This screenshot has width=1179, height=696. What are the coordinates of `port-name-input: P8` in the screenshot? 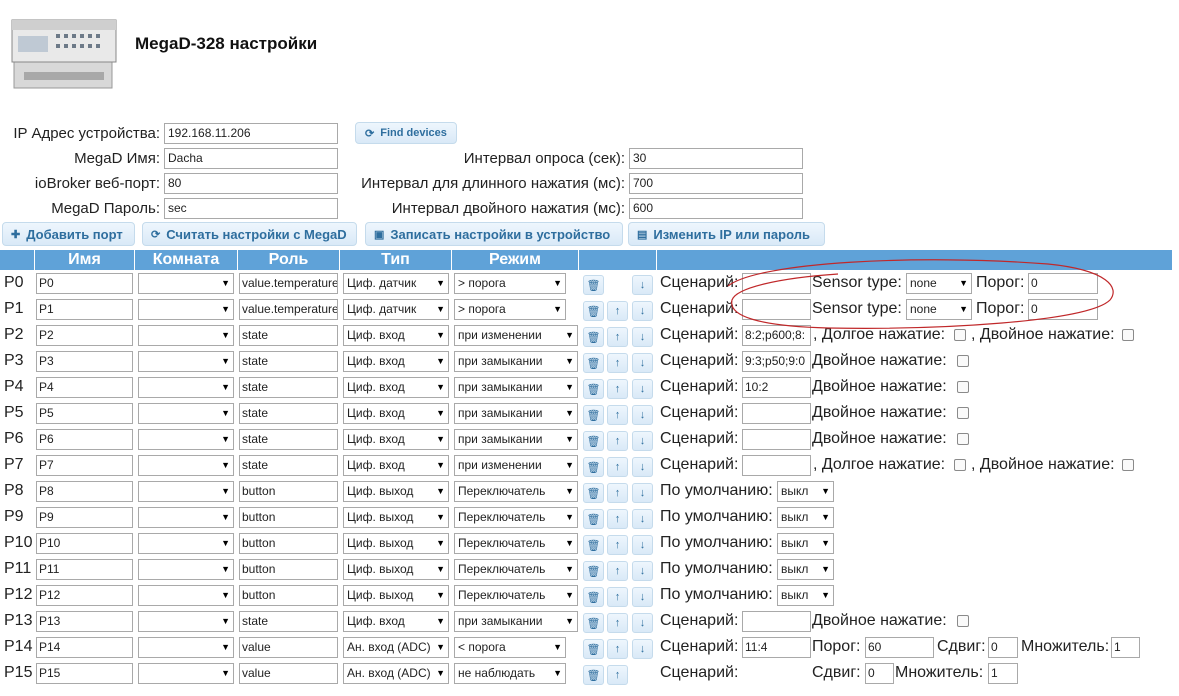 It's located at (84, 491).